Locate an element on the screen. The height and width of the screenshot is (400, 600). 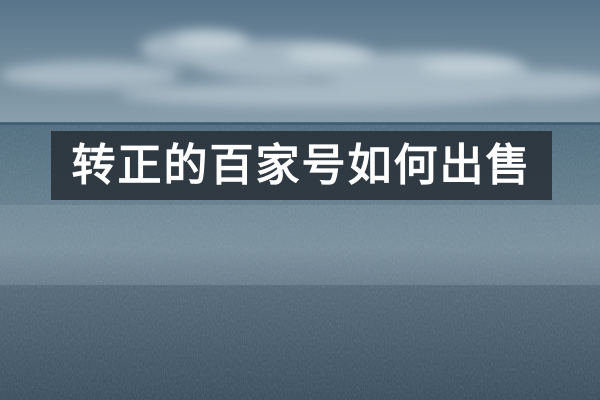
horizon-line is located at coordinates (300, 123).